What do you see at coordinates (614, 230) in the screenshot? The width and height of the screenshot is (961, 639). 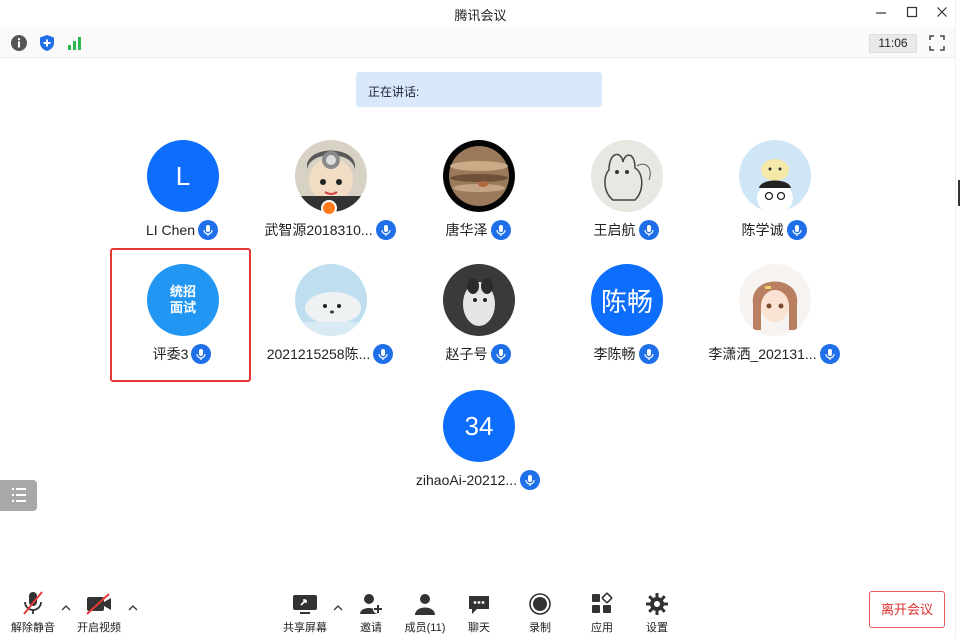 I see `participant-name: 王启航` at bounding box center [614, 230].